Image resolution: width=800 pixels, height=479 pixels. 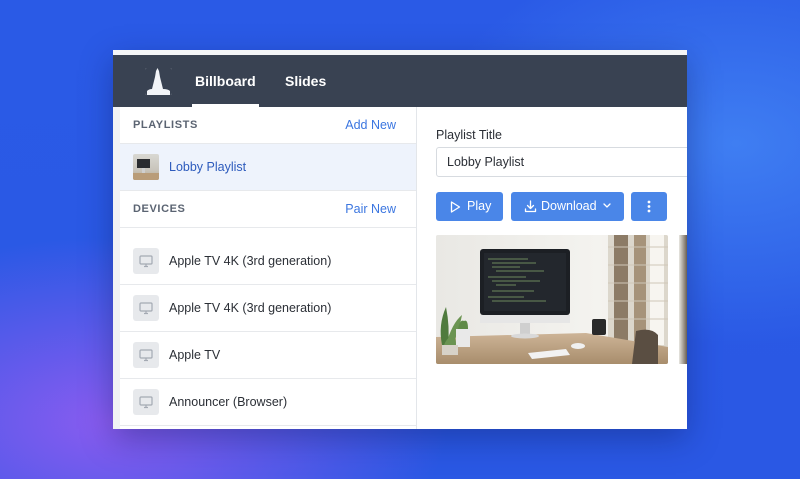 What do you see at coordinates (195, 355) in the screenshot?
I see `device-label: Apple TV` at bounding box center [195, 355].